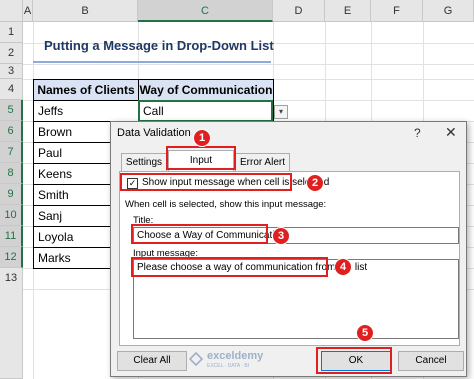 Image resolution: width=474 pixels, height=379 pixels. I want to click on step-badge: 3, so click(281, 236).